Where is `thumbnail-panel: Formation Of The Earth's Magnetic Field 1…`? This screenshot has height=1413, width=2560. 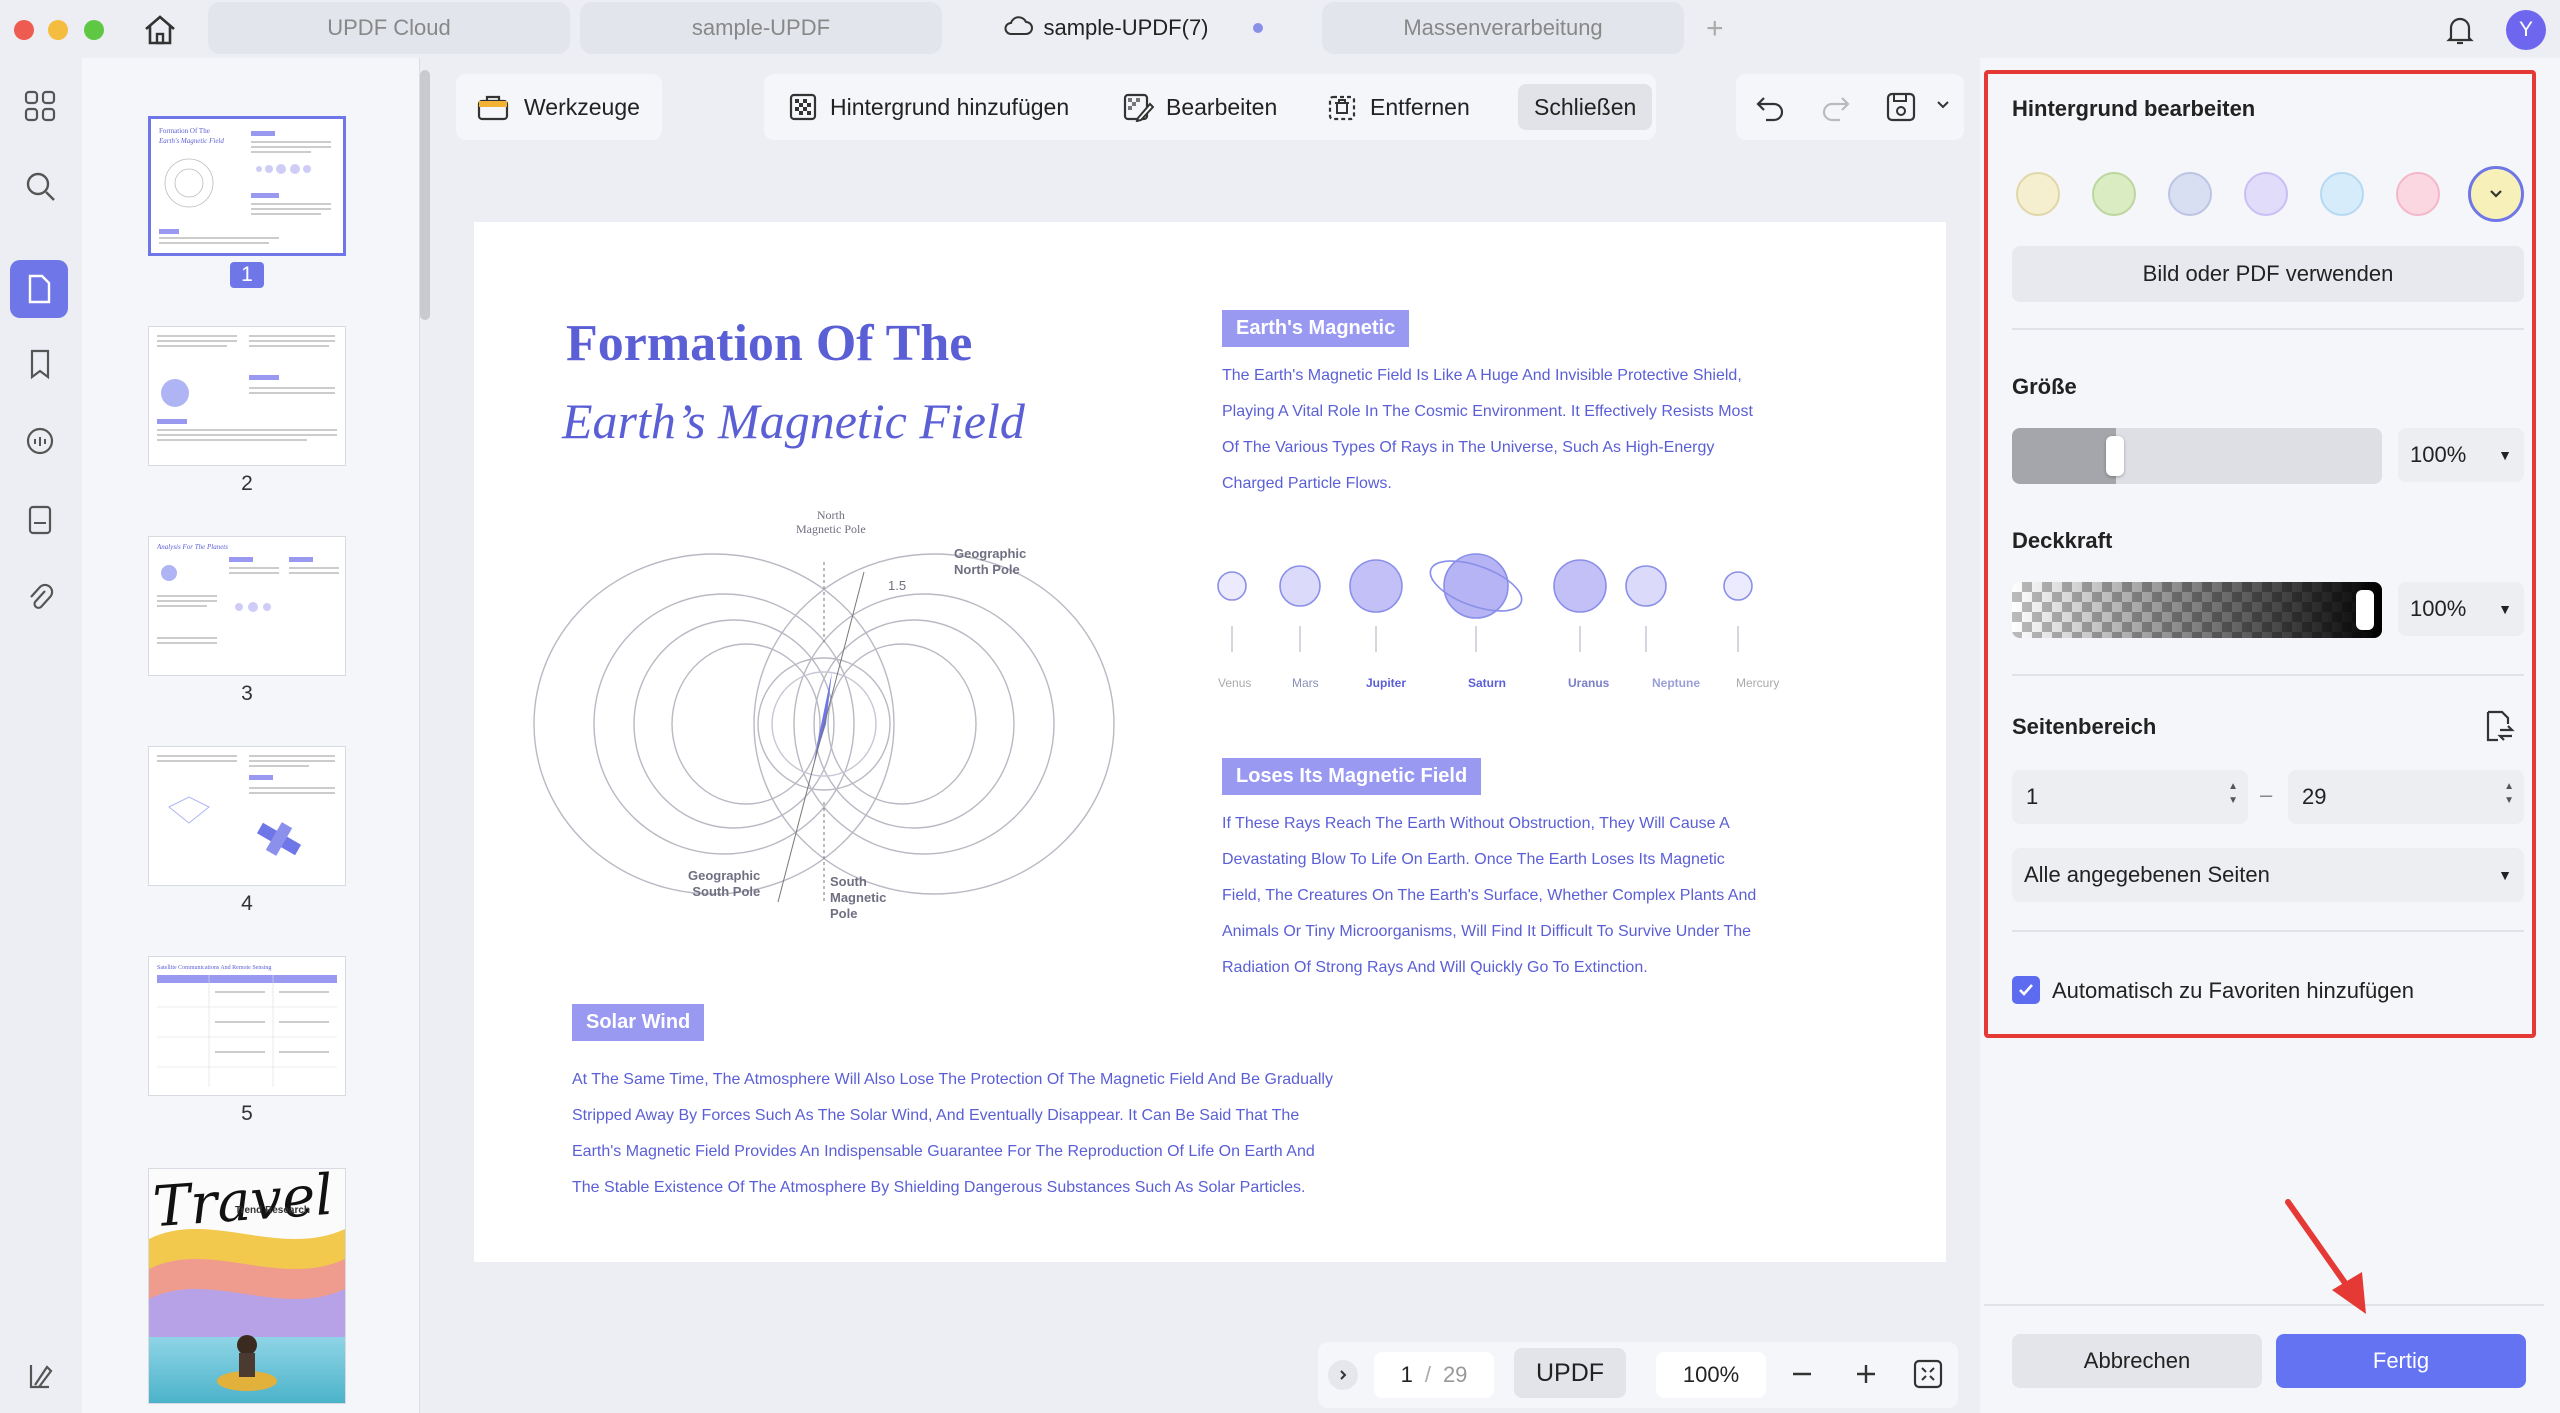 thumbnail-panel: Formation Of The Earth's Magnetic Field 1… is located at coordinates (251, 735).